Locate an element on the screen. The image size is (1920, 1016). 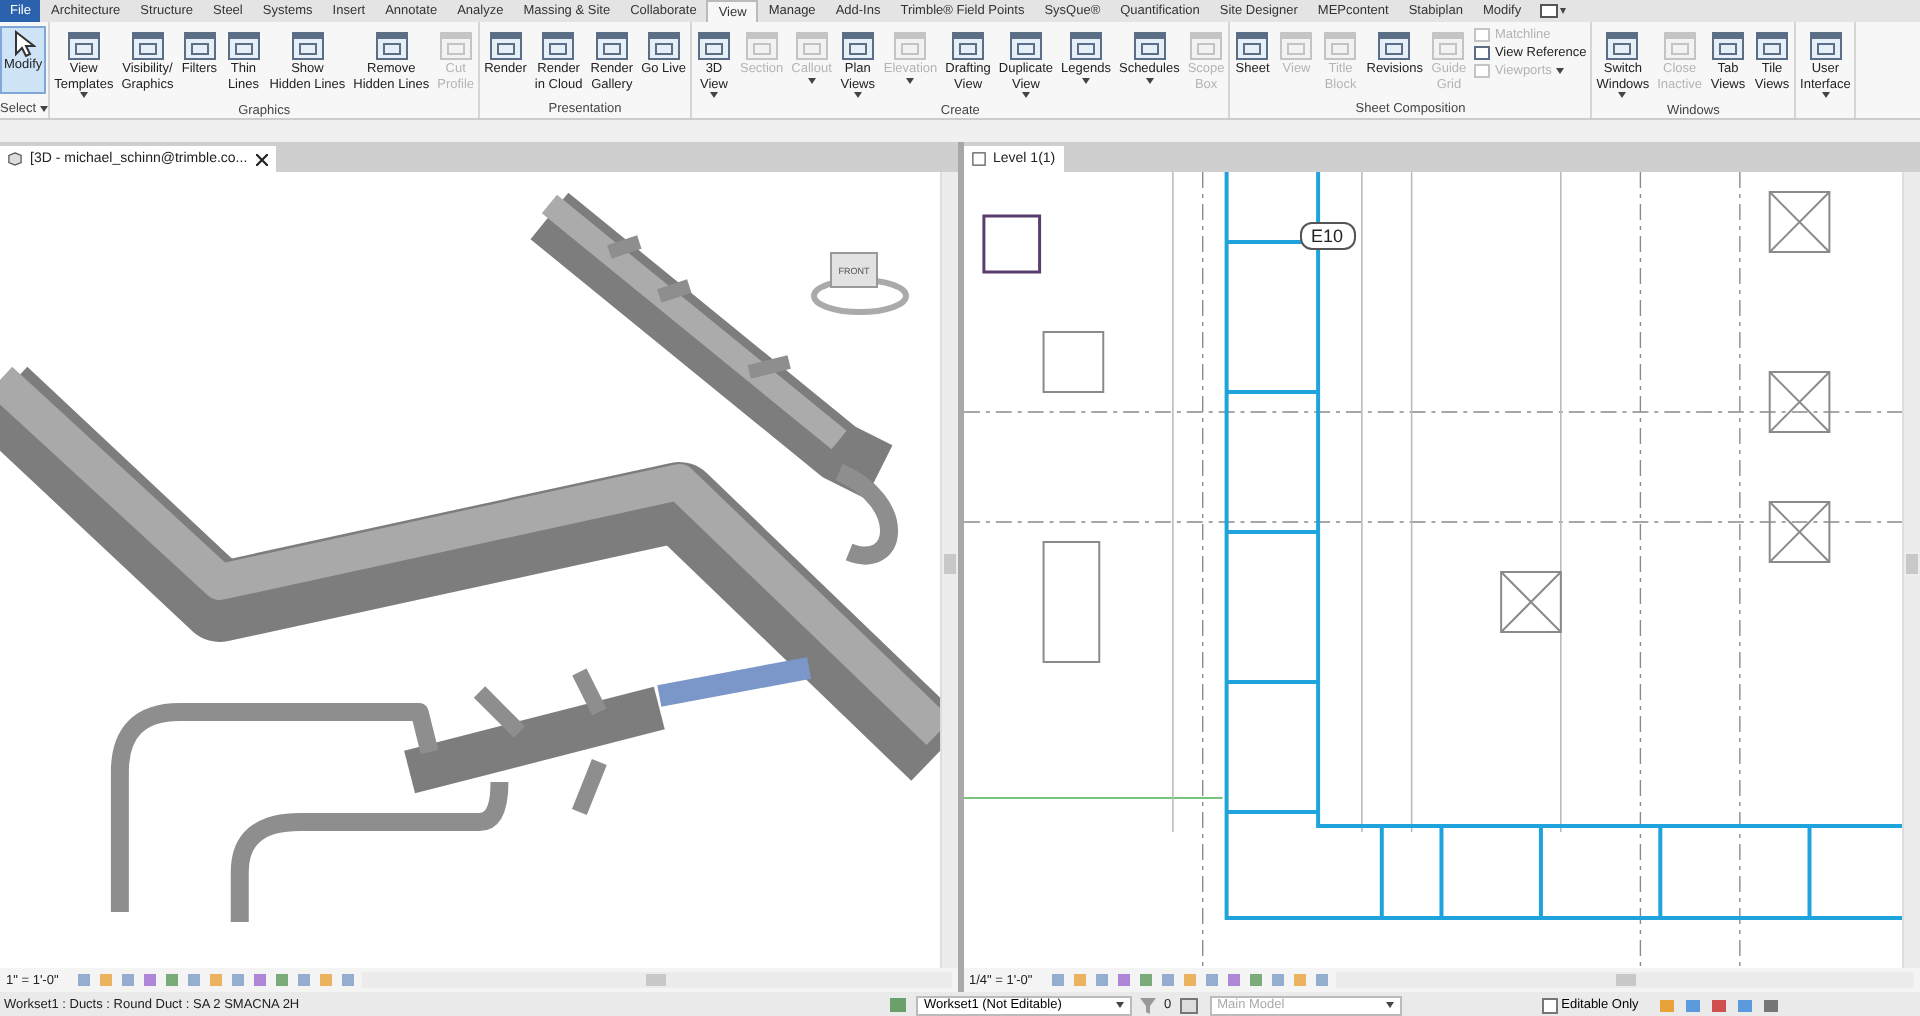
plan-view-icon is located at coordinates (978, 159).